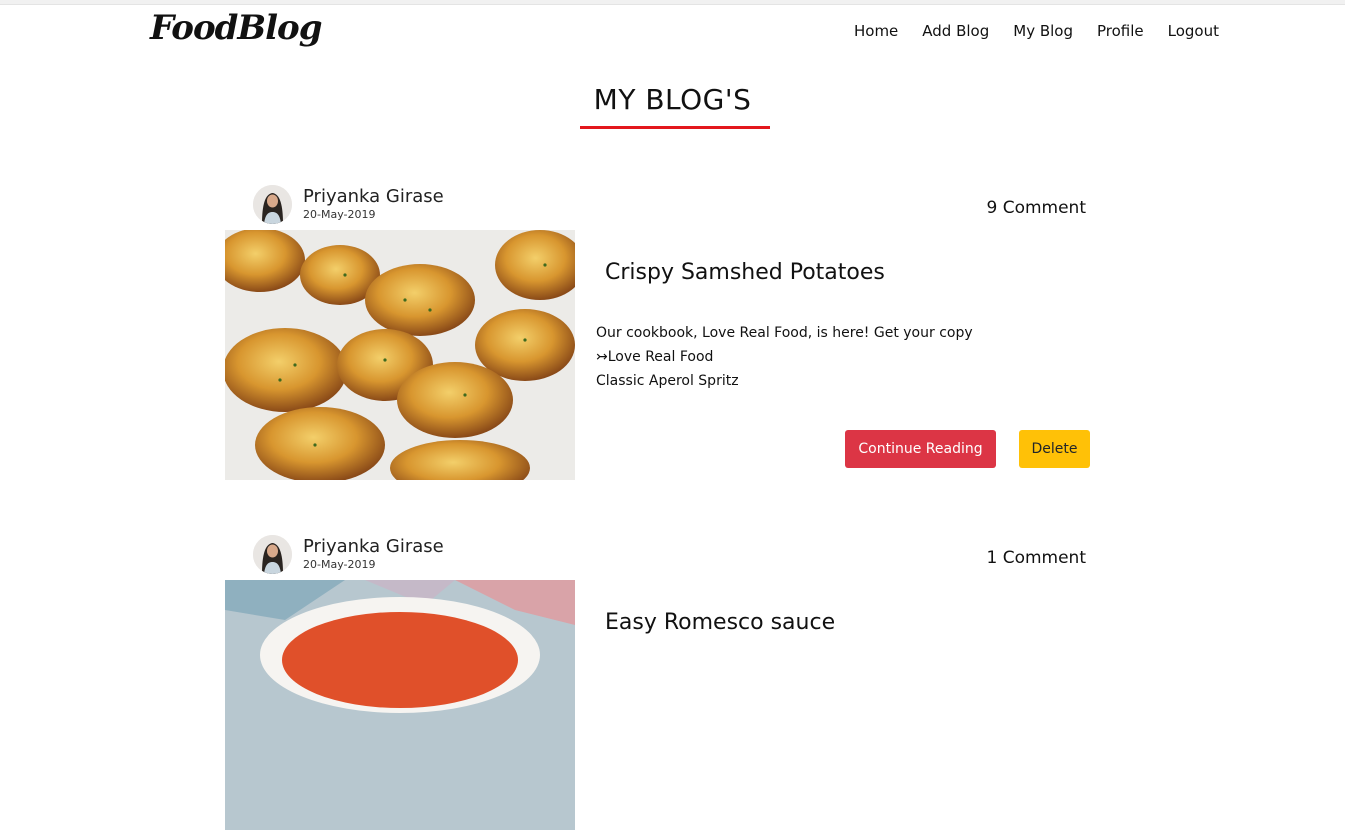  I want to click on main-nav: Home Add Blog My Blog Profile Logout, so click(1024, 31).